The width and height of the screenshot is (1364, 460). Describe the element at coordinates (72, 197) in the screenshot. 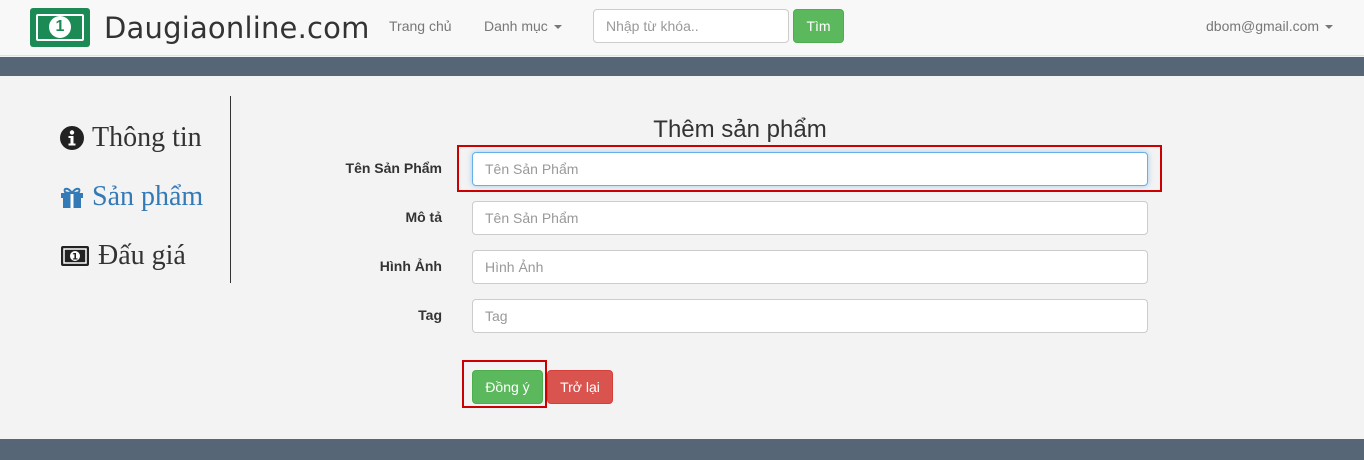

I see `gift-icon` at that location.